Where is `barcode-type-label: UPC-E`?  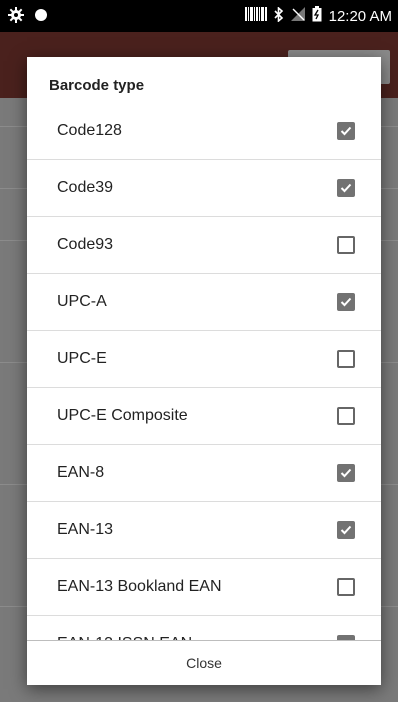 barcode-type-label: UPC-E is located at coordinates (82, 358).